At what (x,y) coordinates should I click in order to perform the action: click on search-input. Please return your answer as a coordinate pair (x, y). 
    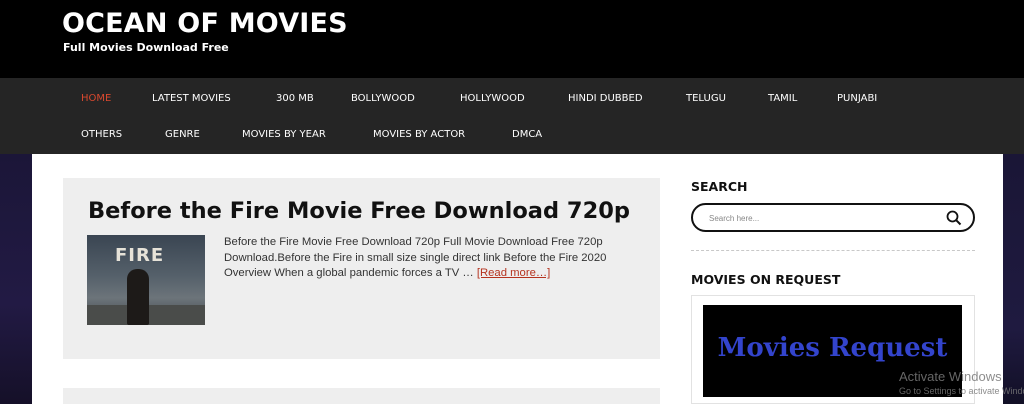
    Looking at the image, I should click on (819, 218).